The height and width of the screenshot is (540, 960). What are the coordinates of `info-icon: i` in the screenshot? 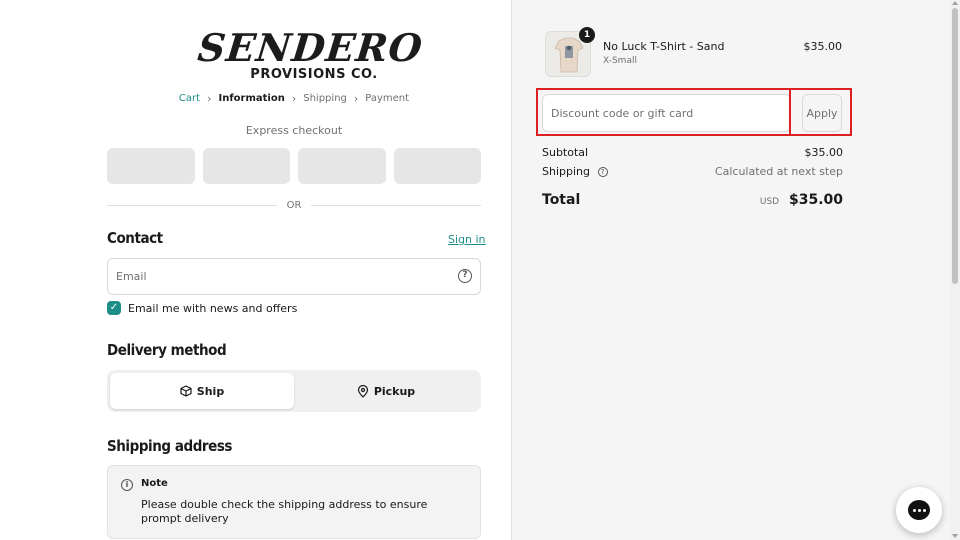 It's located at (127, 485).